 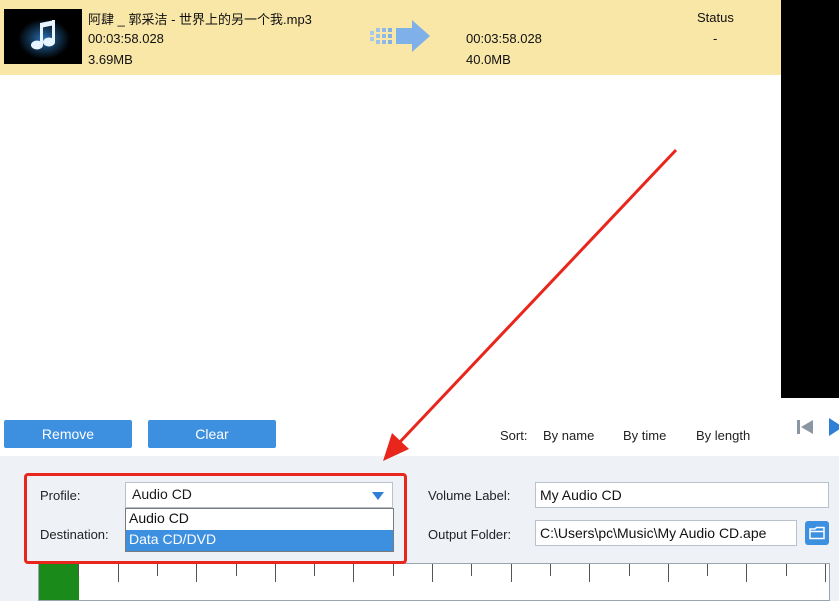 I want to click on skip-back-icon, so click(x=805, y=427).